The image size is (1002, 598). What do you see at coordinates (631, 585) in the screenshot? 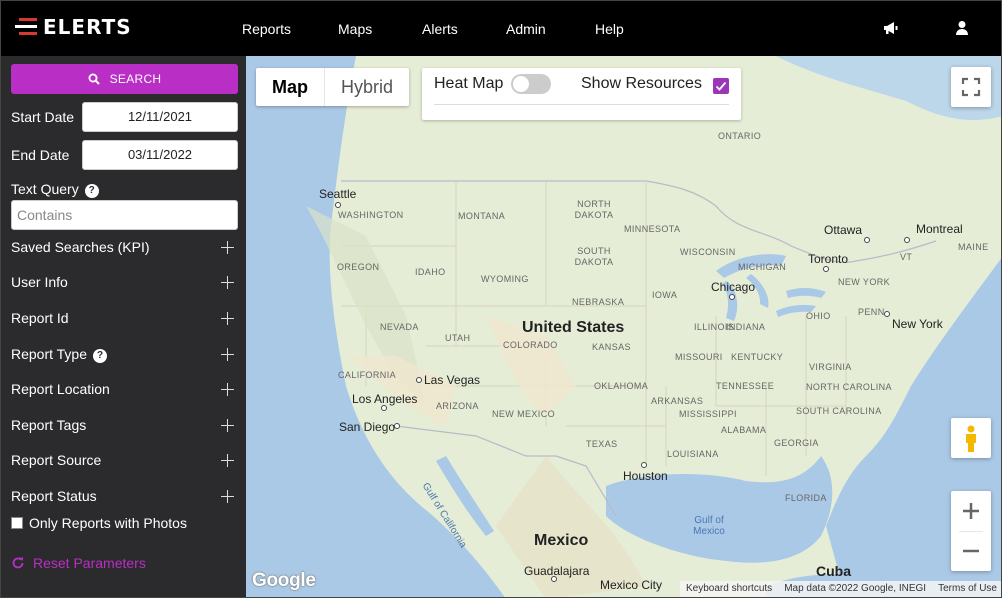
I see `map-label-city: Mexico City` at bounding box center [631, 585].